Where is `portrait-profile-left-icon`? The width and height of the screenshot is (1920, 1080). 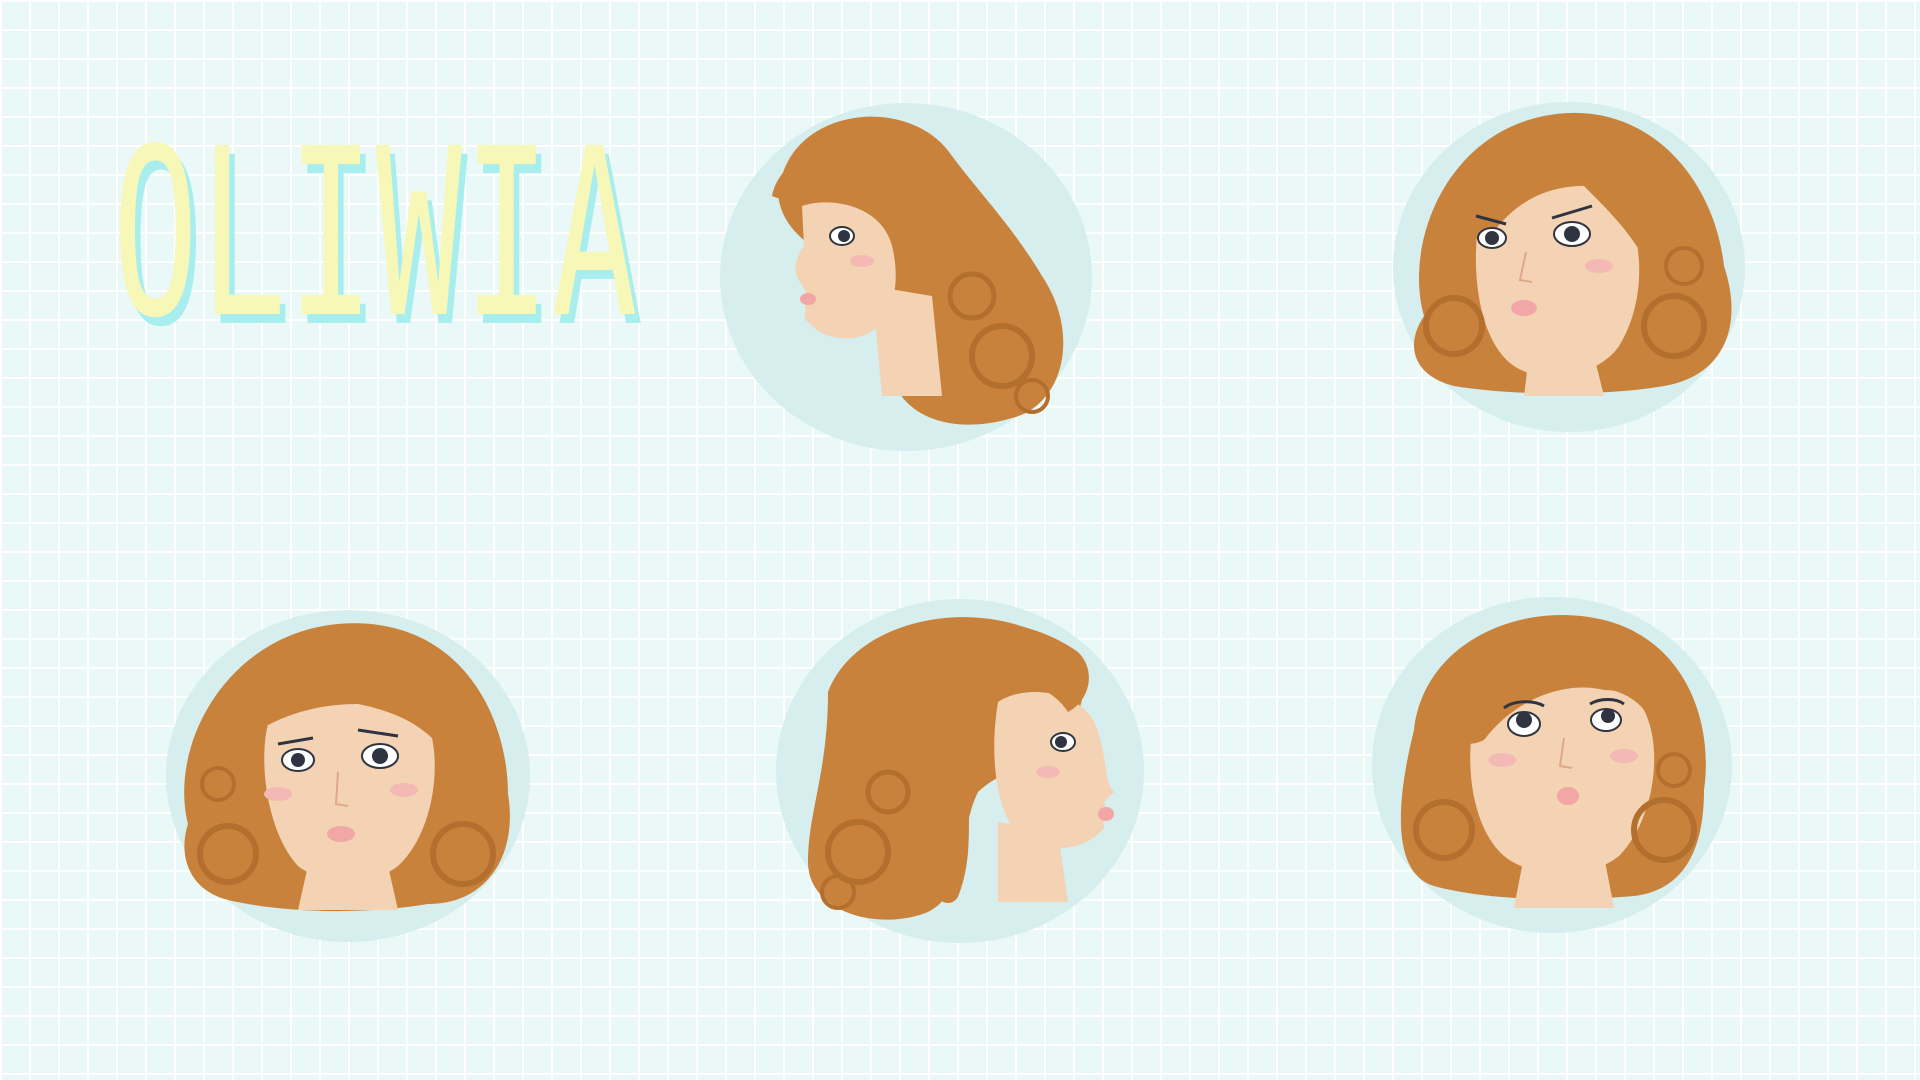 portrait-profile-left-icon is located at coordinates (906, 277).